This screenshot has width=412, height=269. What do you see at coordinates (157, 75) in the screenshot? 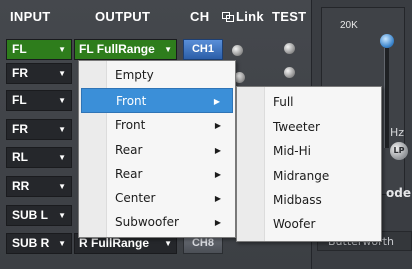
I see `menu-item-empty: Empty` at bounding box center [157, 75].